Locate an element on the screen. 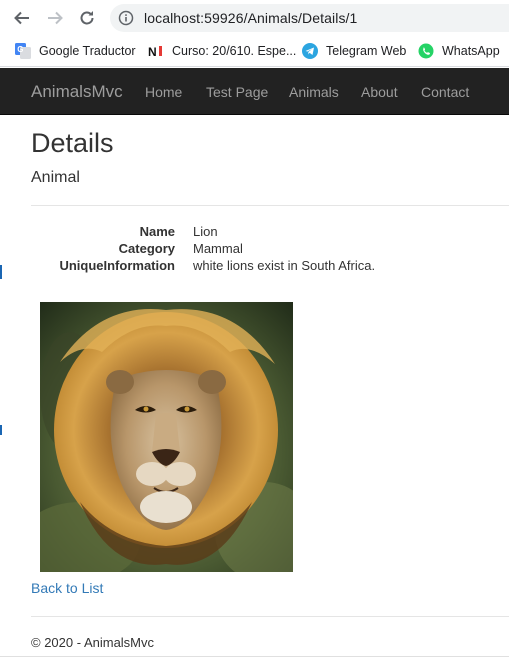 This screenshot has height=662, width=509. page-subtitle: Animal is located at coordinates (55, 177).